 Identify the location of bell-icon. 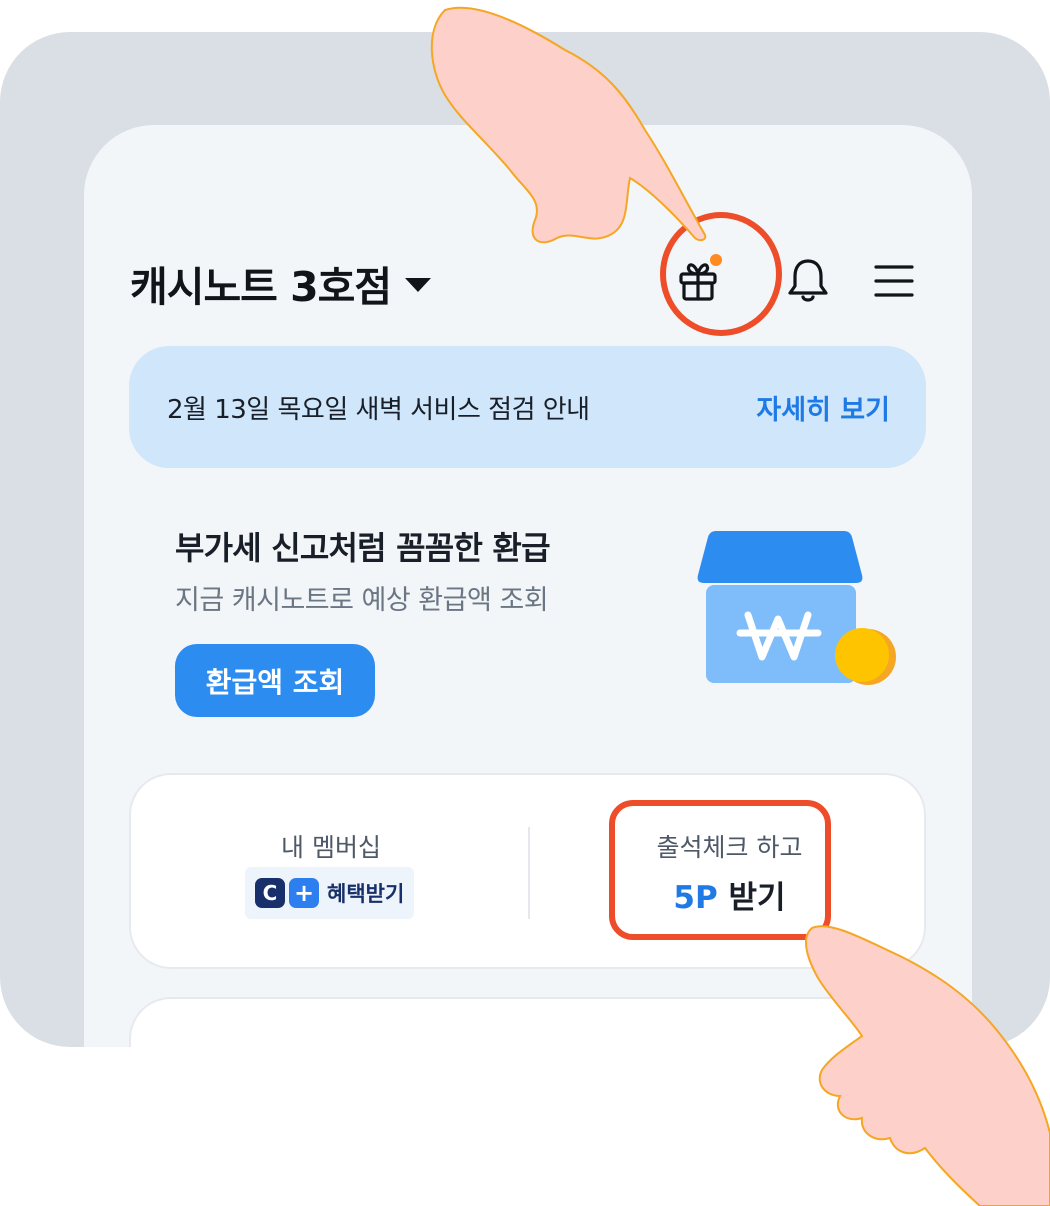
(808, 280).